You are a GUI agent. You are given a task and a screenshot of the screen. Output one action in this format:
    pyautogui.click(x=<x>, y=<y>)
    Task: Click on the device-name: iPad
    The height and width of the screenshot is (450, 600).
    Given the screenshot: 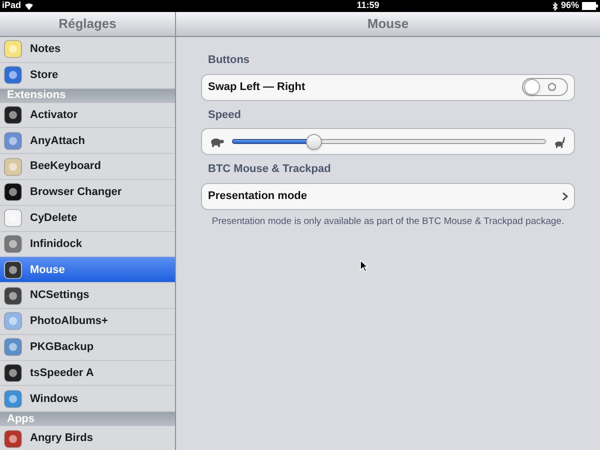 What is the action you would take?
    pyautogui.click(x=12, y=6)
    